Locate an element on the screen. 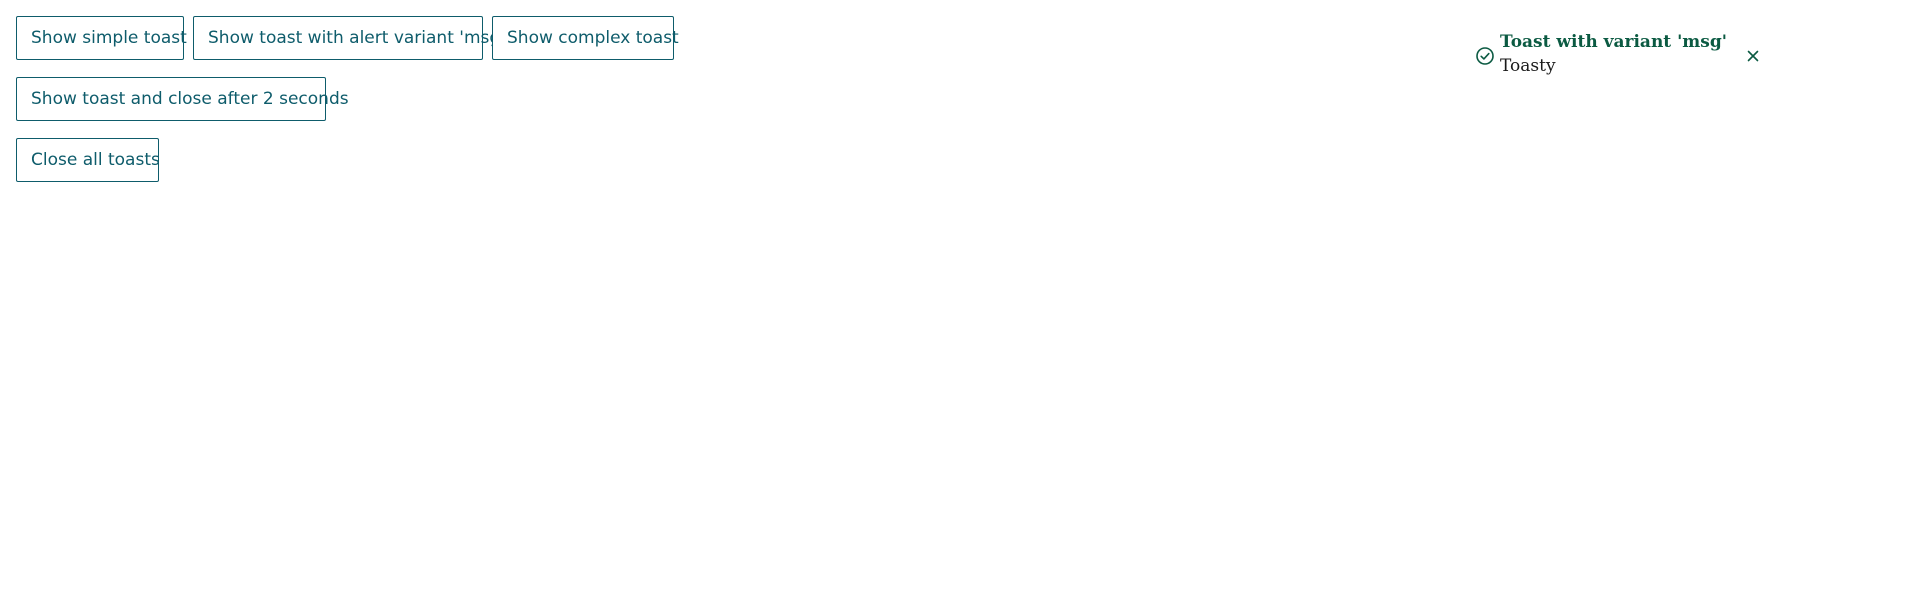 The height and width of the screenshot is (600, 1920). close-all-toasts-button: Close all toasts is located at coordinates (88, 160).